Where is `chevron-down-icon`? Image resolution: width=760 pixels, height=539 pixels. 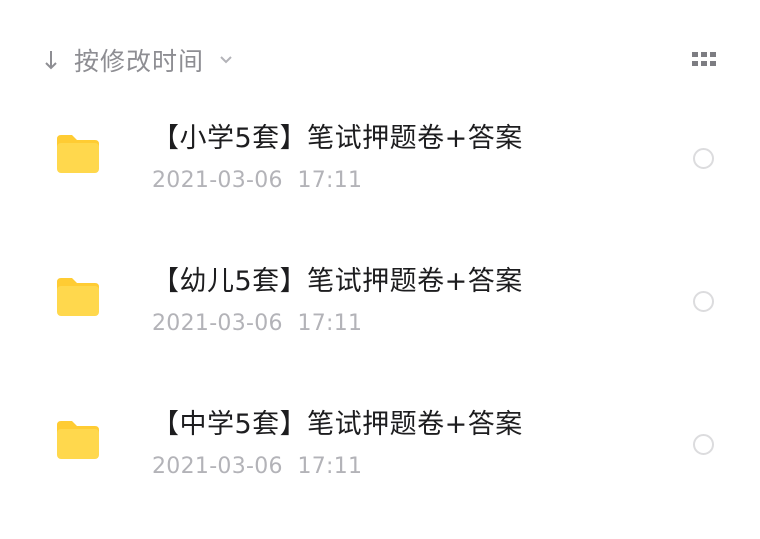
chevron-down-icon is located at coordinates (226, 60).